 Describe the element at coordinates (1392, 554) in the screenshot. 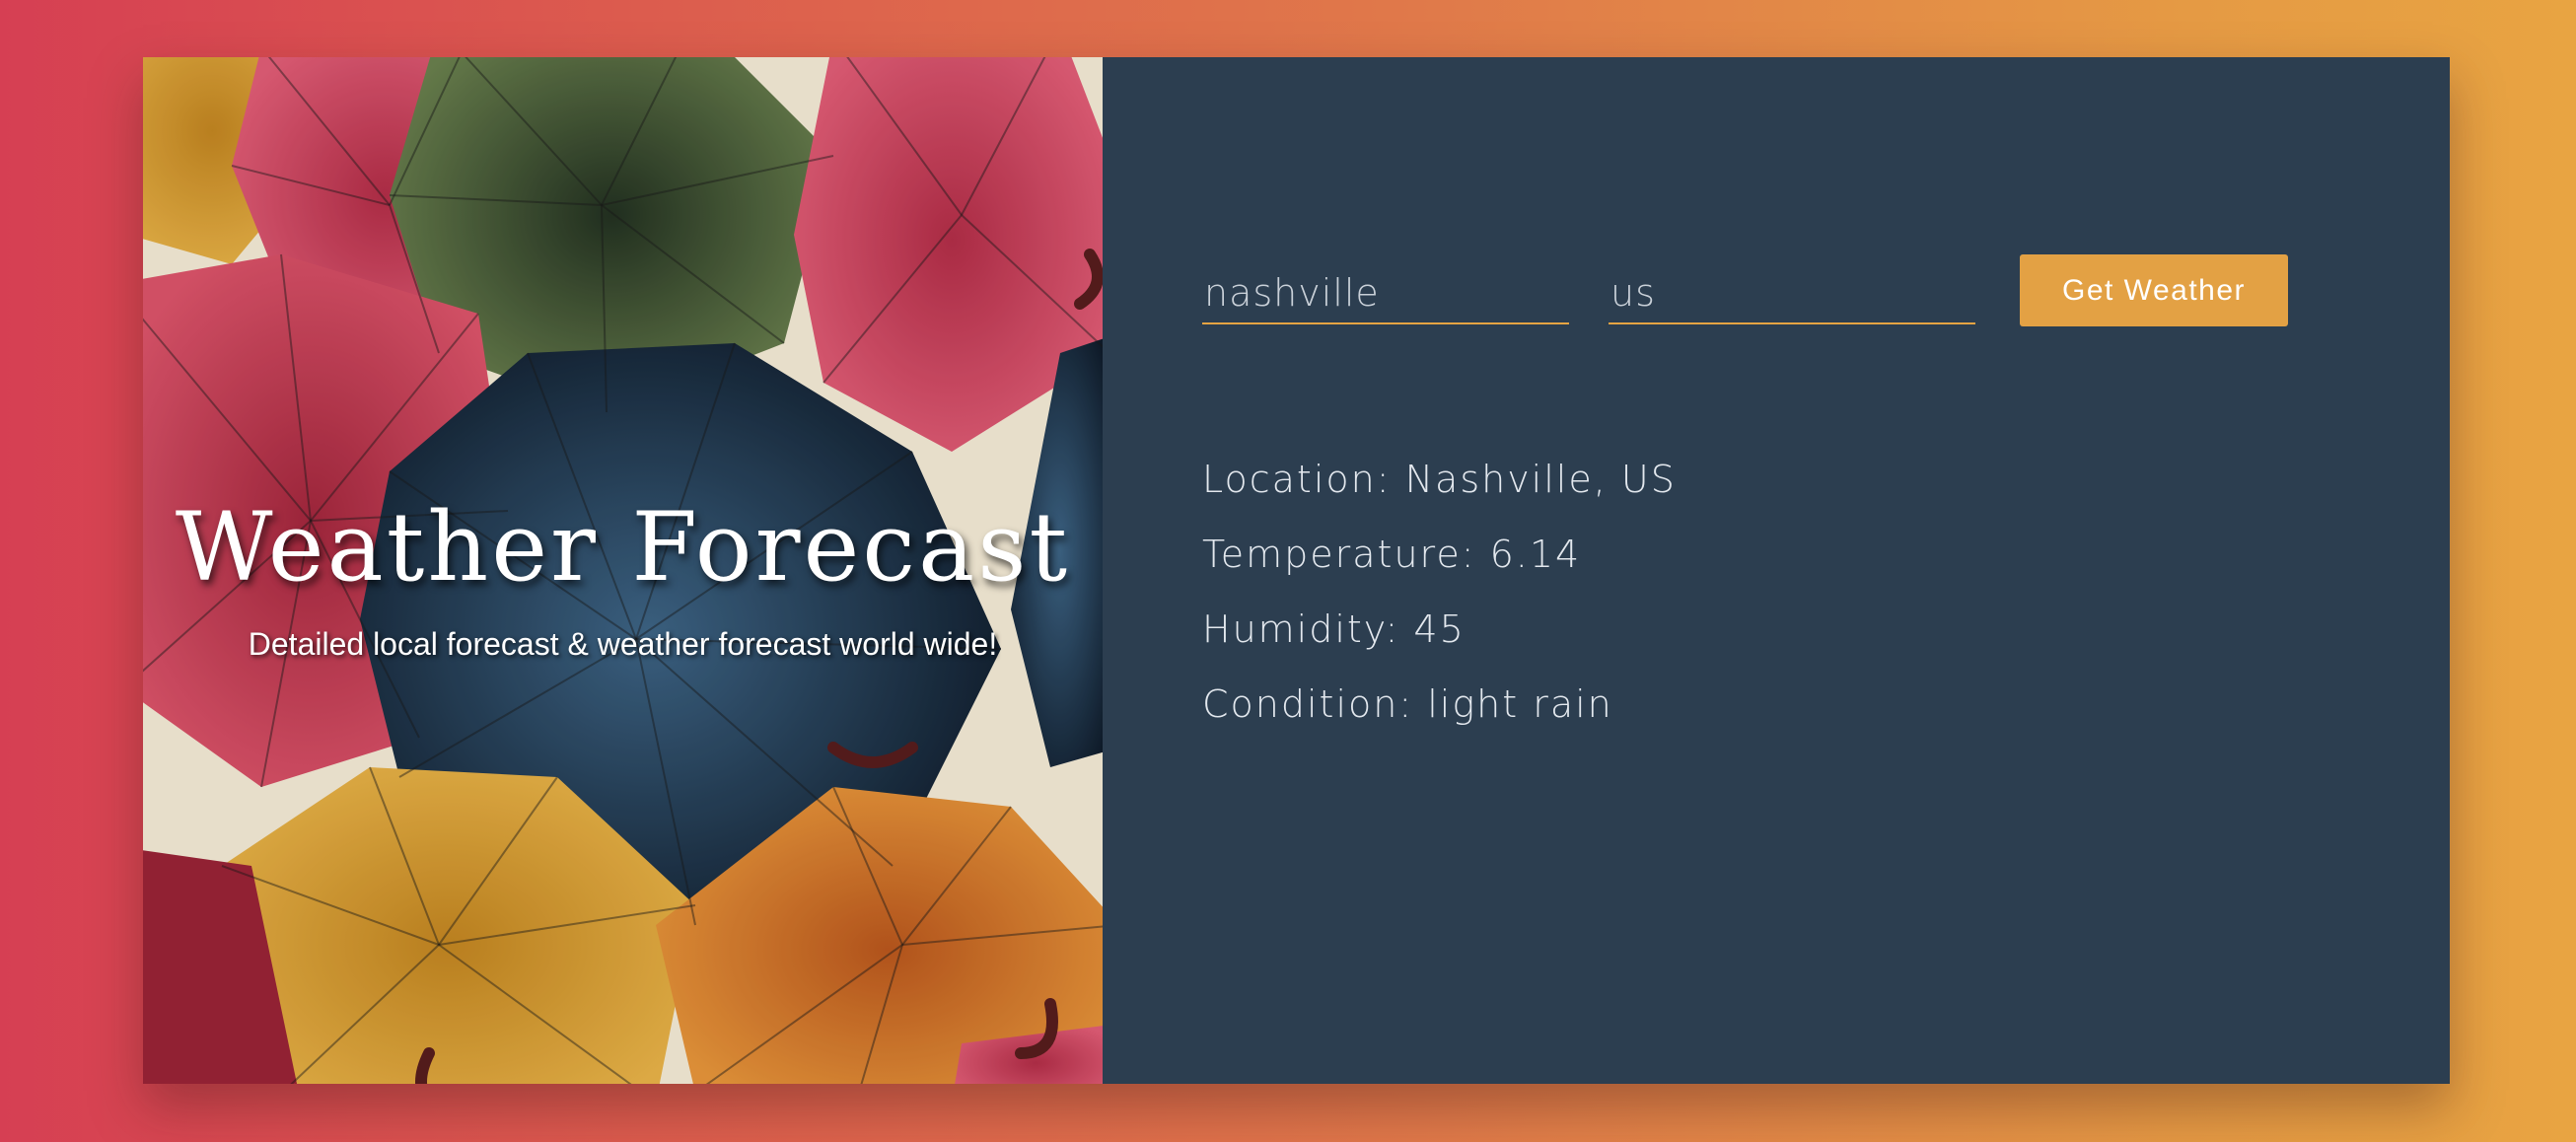

I see `temperature-text: Temperature: 6.14` at that location.